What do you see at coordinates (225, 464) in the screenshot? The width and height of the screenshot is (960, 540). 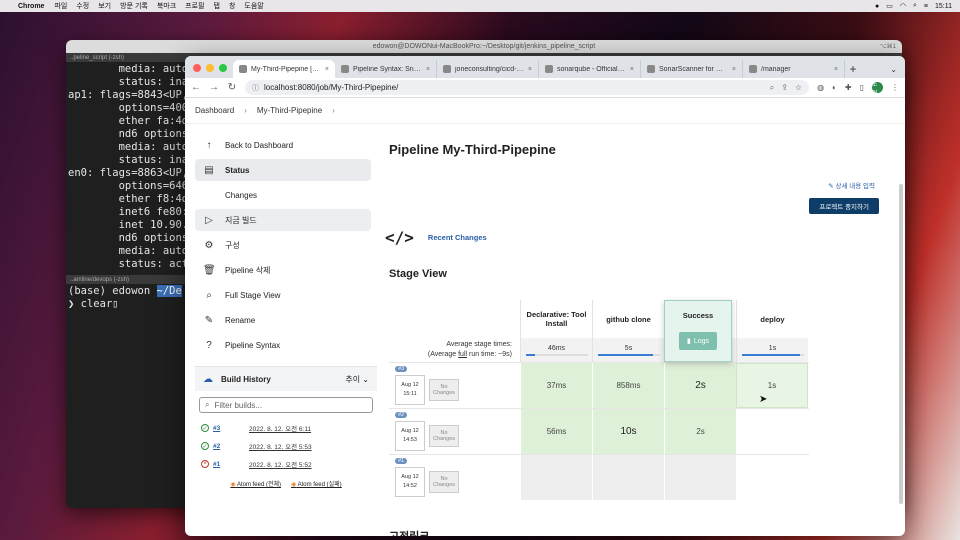 I see `build-number-link: #1` at bounding box center [225, 464].